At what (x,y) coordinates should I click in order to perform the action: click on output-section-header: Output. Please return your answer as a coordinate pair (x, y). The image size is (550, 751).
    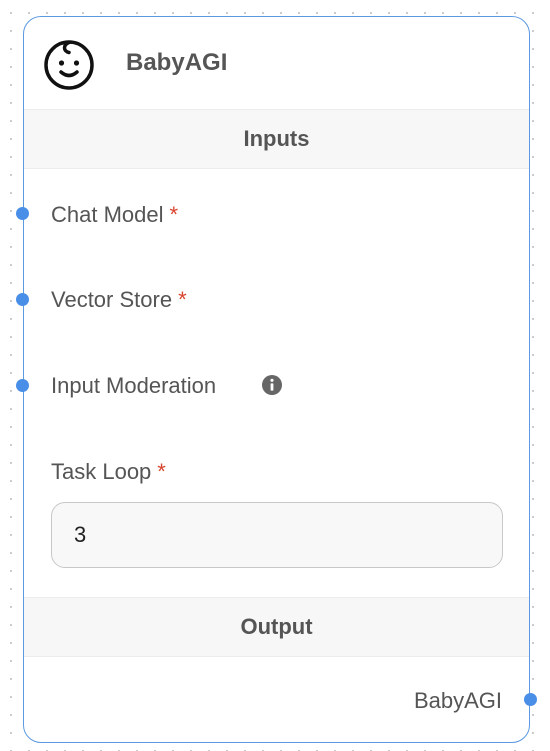
    Looking at the image, I should click on (276, 627).